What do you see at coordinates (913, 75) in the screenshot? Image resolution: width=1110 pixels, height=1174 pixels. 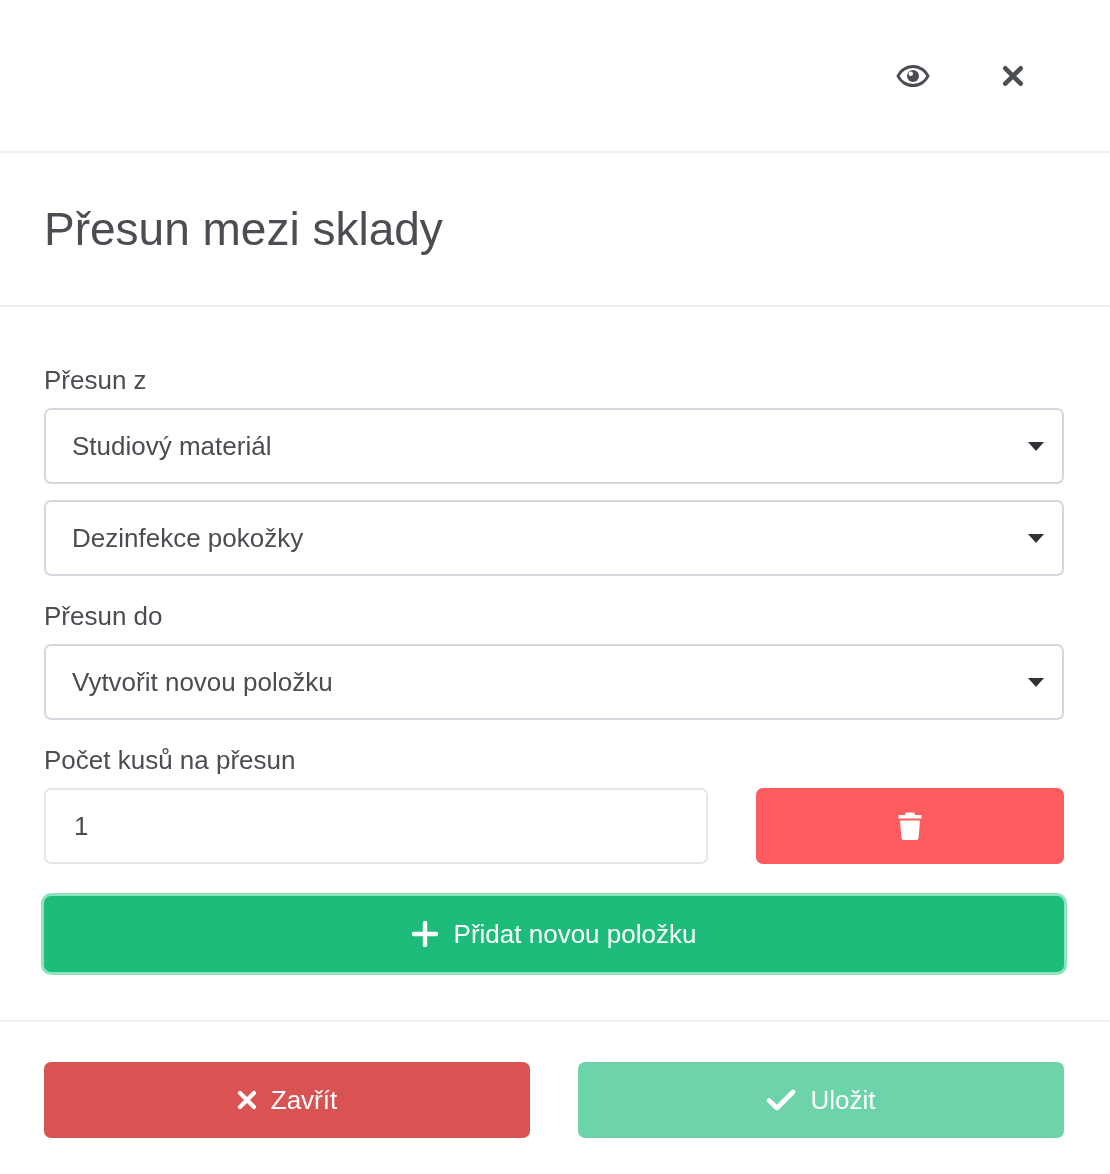 I see `eye-icon` at bounding box center [913, 75].